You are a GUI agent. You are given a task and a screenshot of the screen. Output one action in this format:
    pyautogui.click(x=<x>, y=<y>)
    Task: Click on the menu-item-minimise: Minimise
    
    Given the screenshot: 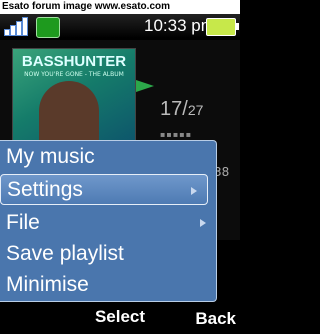 What is the action you would take?
    pyautogui.click(x=108, y=284)
    